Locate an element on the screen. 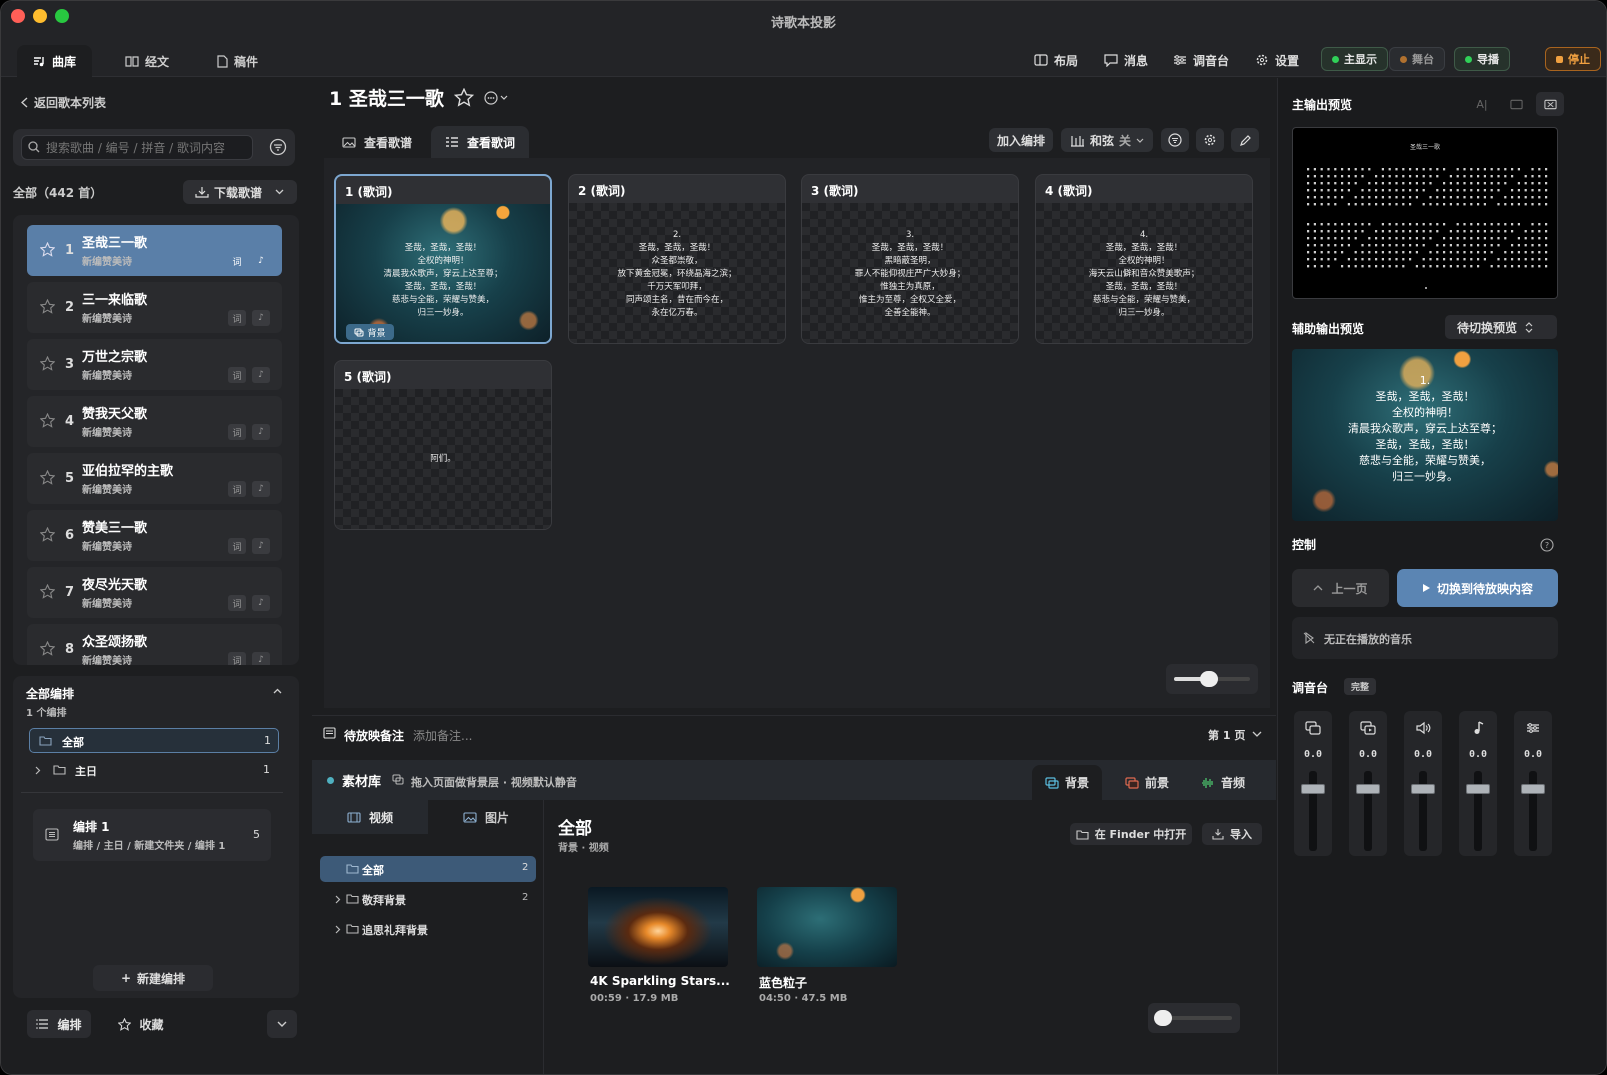  list-item: 7 夜尽光天歌 新编赞美诗 词 ♪ is located at coordinates (154, 592).